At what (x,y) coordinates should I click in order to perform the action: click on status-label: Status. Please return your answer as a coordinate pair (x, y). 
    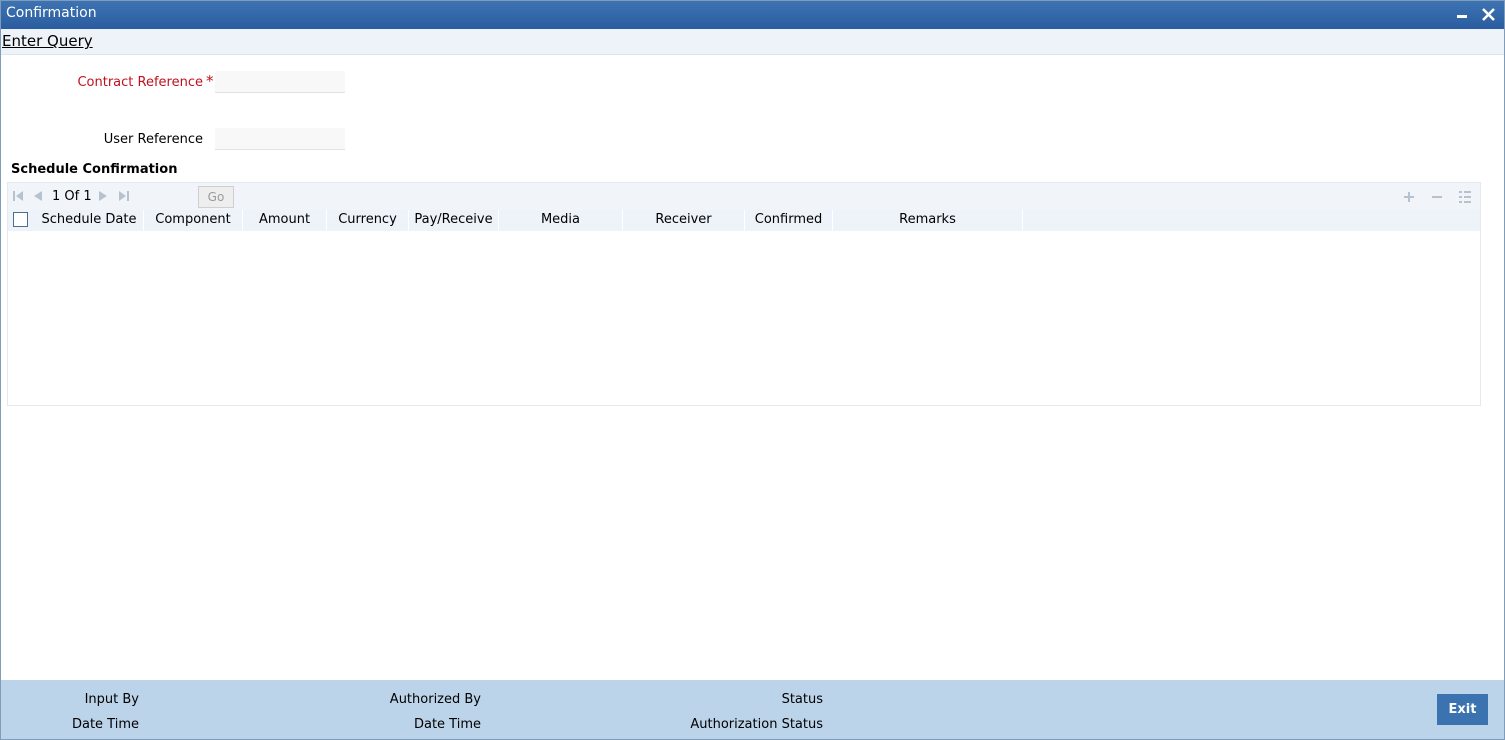
    Looking at the image, I should click on (802, 699).